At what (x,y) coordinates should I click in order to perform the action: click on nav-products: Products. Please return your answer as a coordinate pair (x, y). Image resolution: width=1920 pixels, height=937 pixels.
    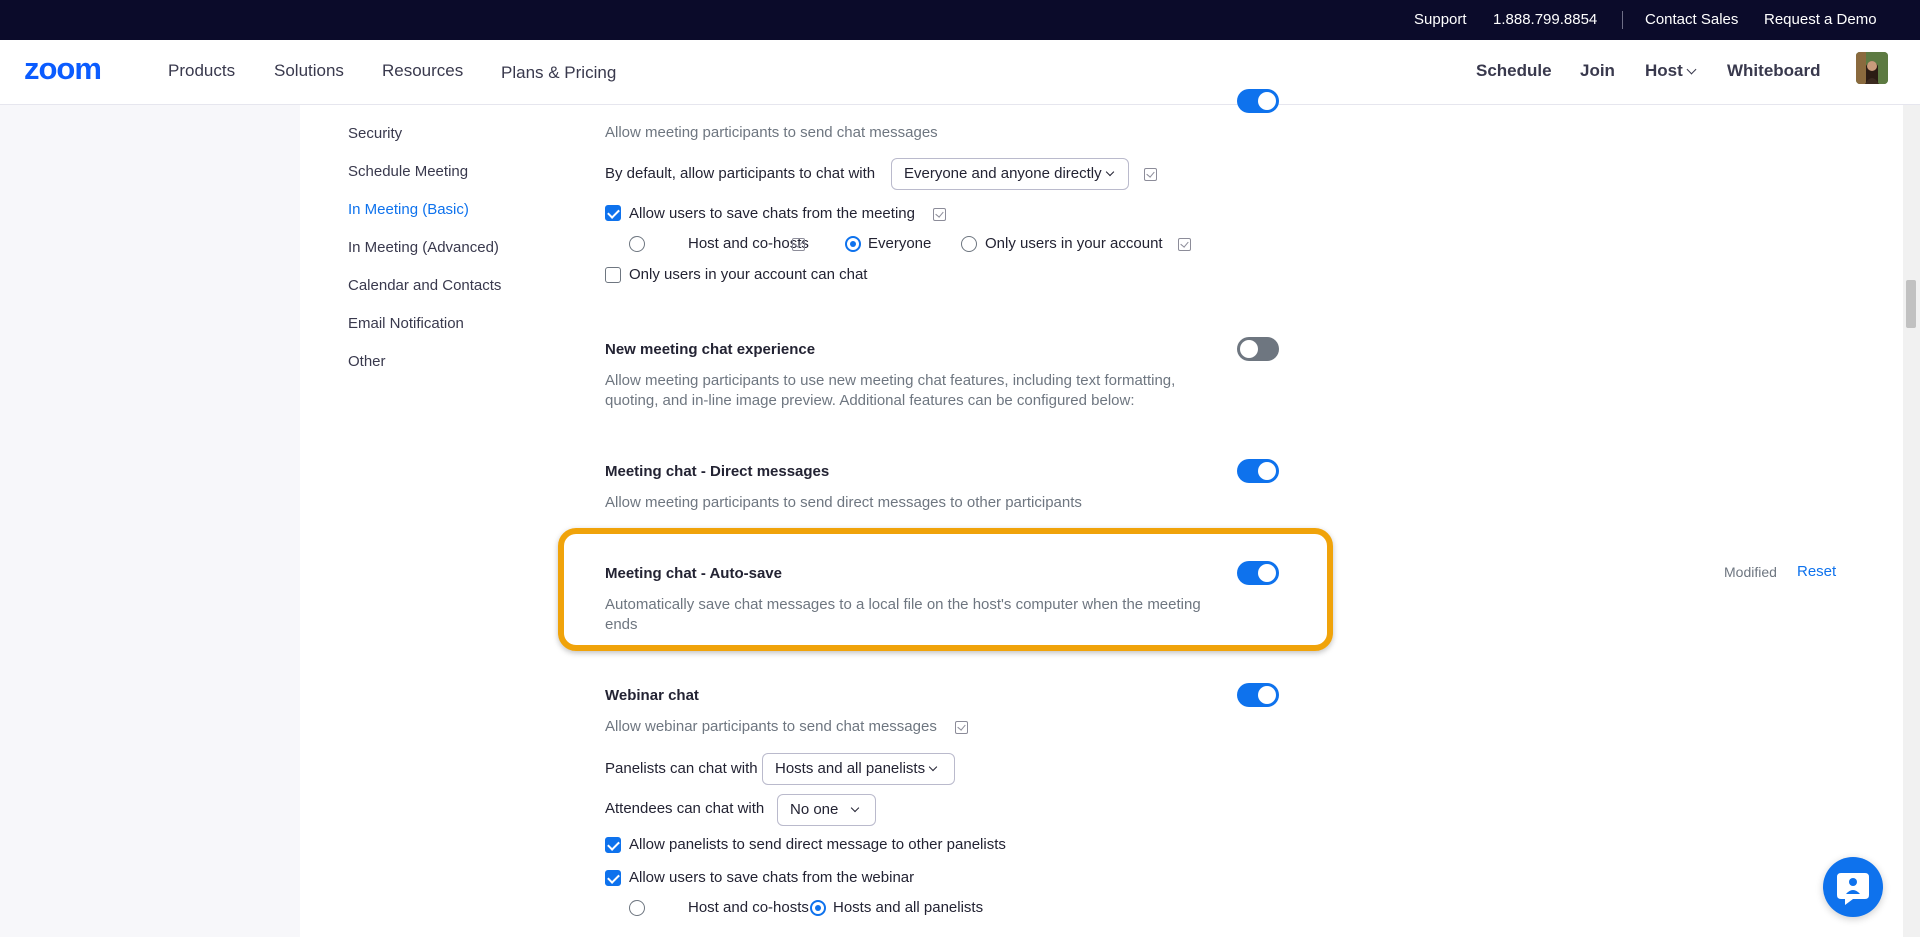
    Looking at the image, I should click on (201, 71).